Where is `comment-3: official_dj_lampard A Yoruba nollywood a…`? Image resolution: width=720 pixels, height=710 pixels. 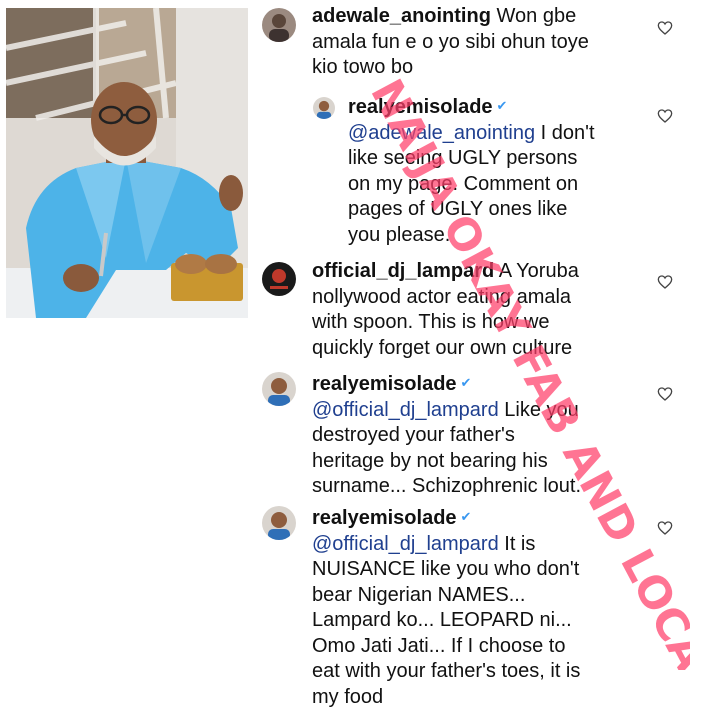 comment-3: official_dj_lampard A Yoruba nollywood a… is located at coordinates (477, 310).